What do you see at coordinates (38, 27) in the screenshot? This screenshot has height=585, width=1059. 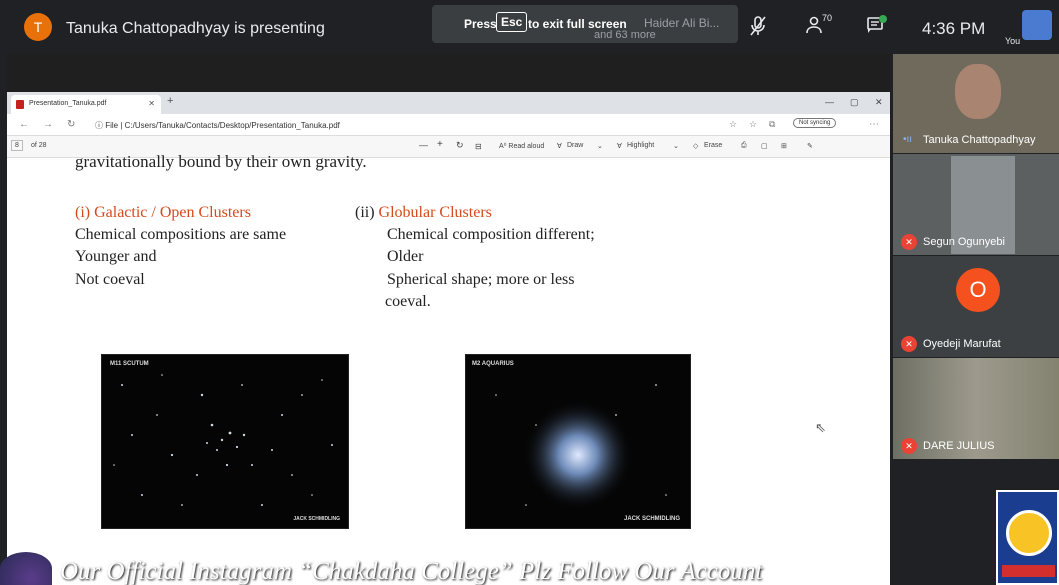 I see `presenter-avatar: T` at bounding box center [38, 27].